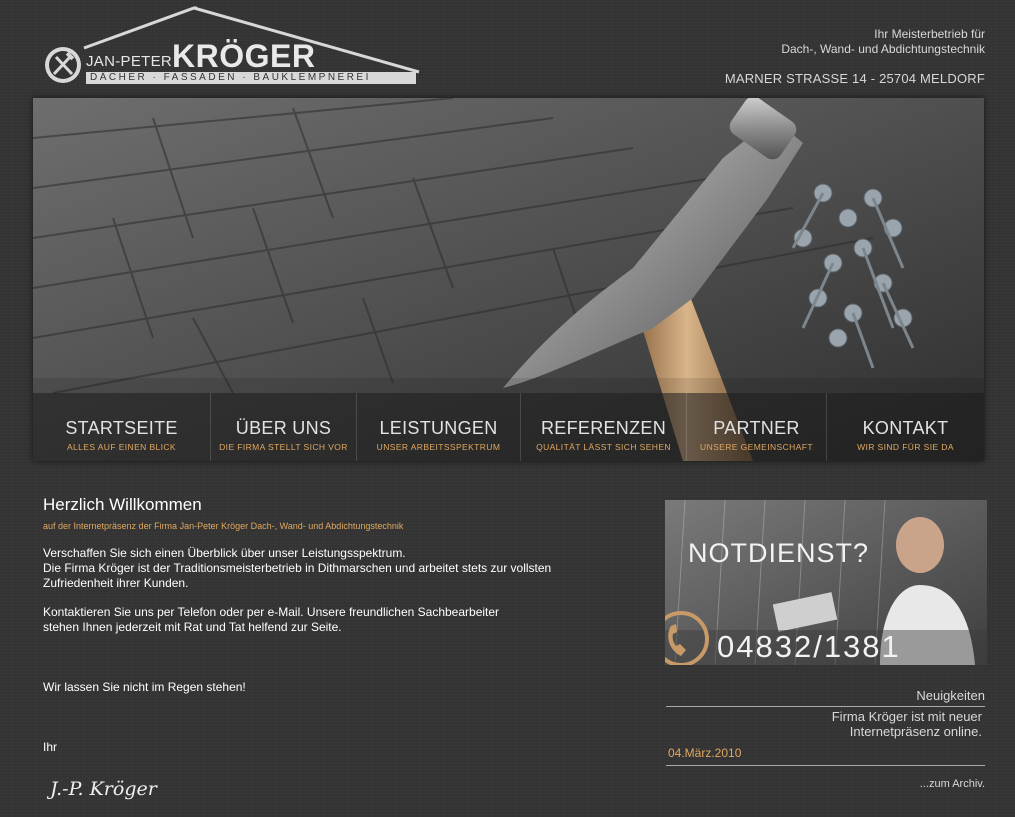 The height and width of the screenshot is (817, 1015). I want to click on news-date: 04.März.2010, so click(705, 753).